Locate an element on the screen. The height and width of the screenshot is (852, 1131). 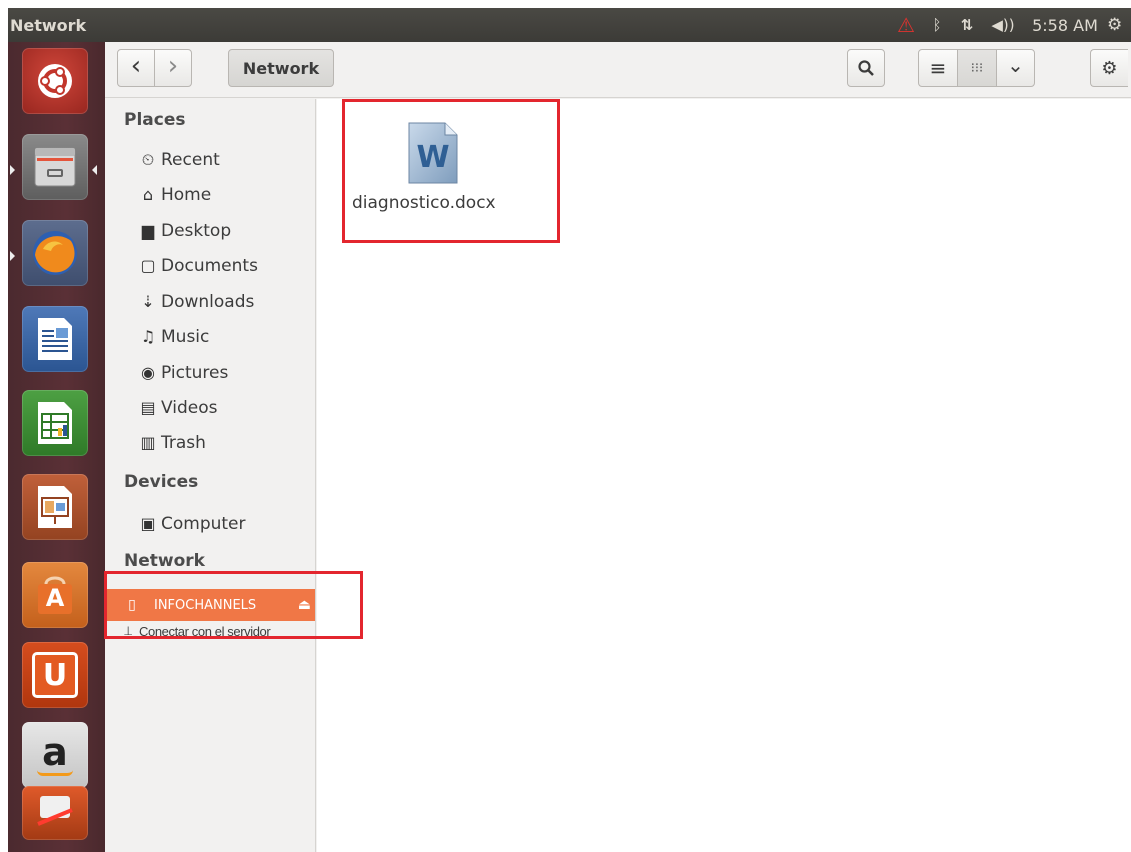
sidebar-item-music: ♫ Music is located at coordinates (210, 336).